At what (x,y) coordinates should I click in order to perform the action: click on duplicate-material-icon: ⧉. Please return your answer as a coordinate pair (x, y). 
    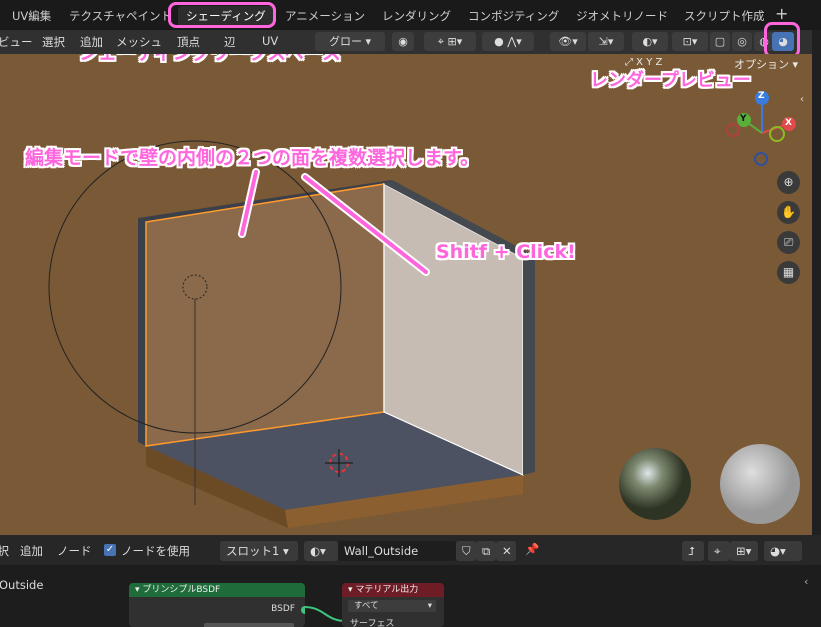
    Looking at the image, I should click on (486, 551).